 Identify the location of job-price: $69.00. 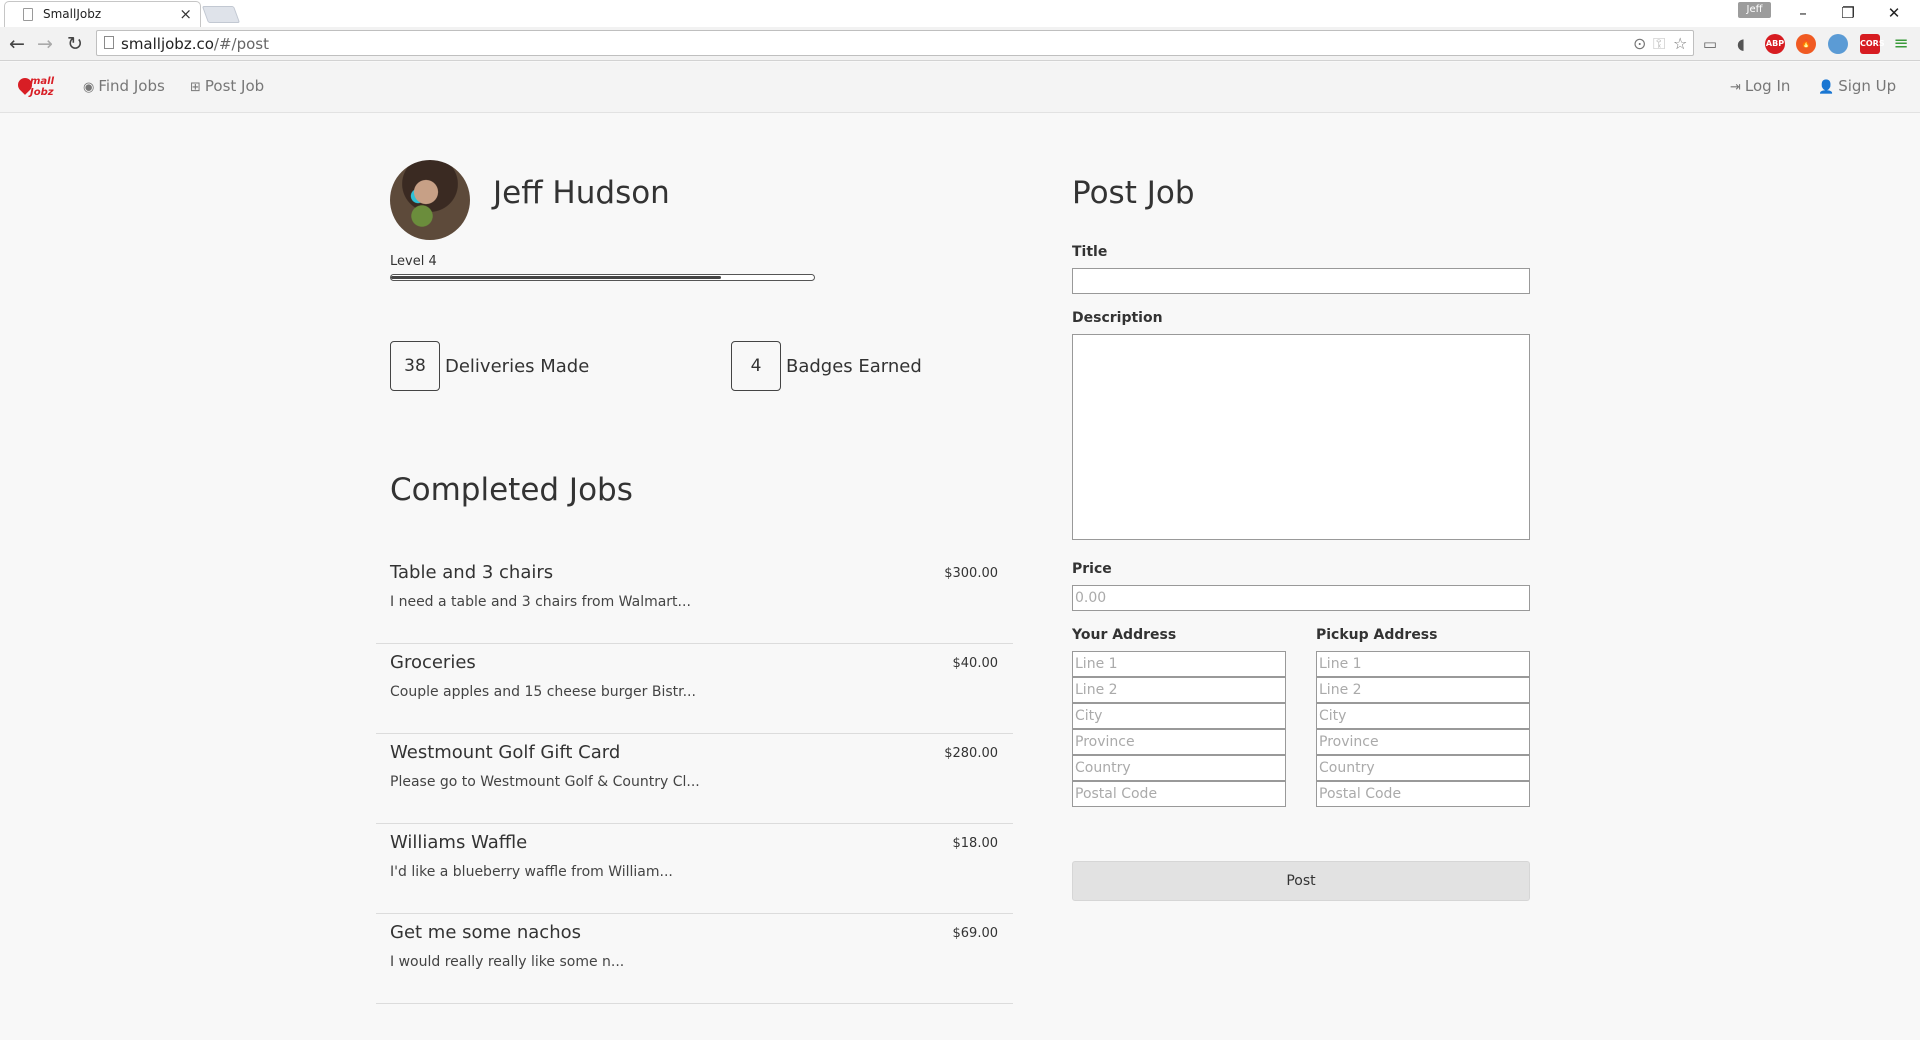
(975, 933).